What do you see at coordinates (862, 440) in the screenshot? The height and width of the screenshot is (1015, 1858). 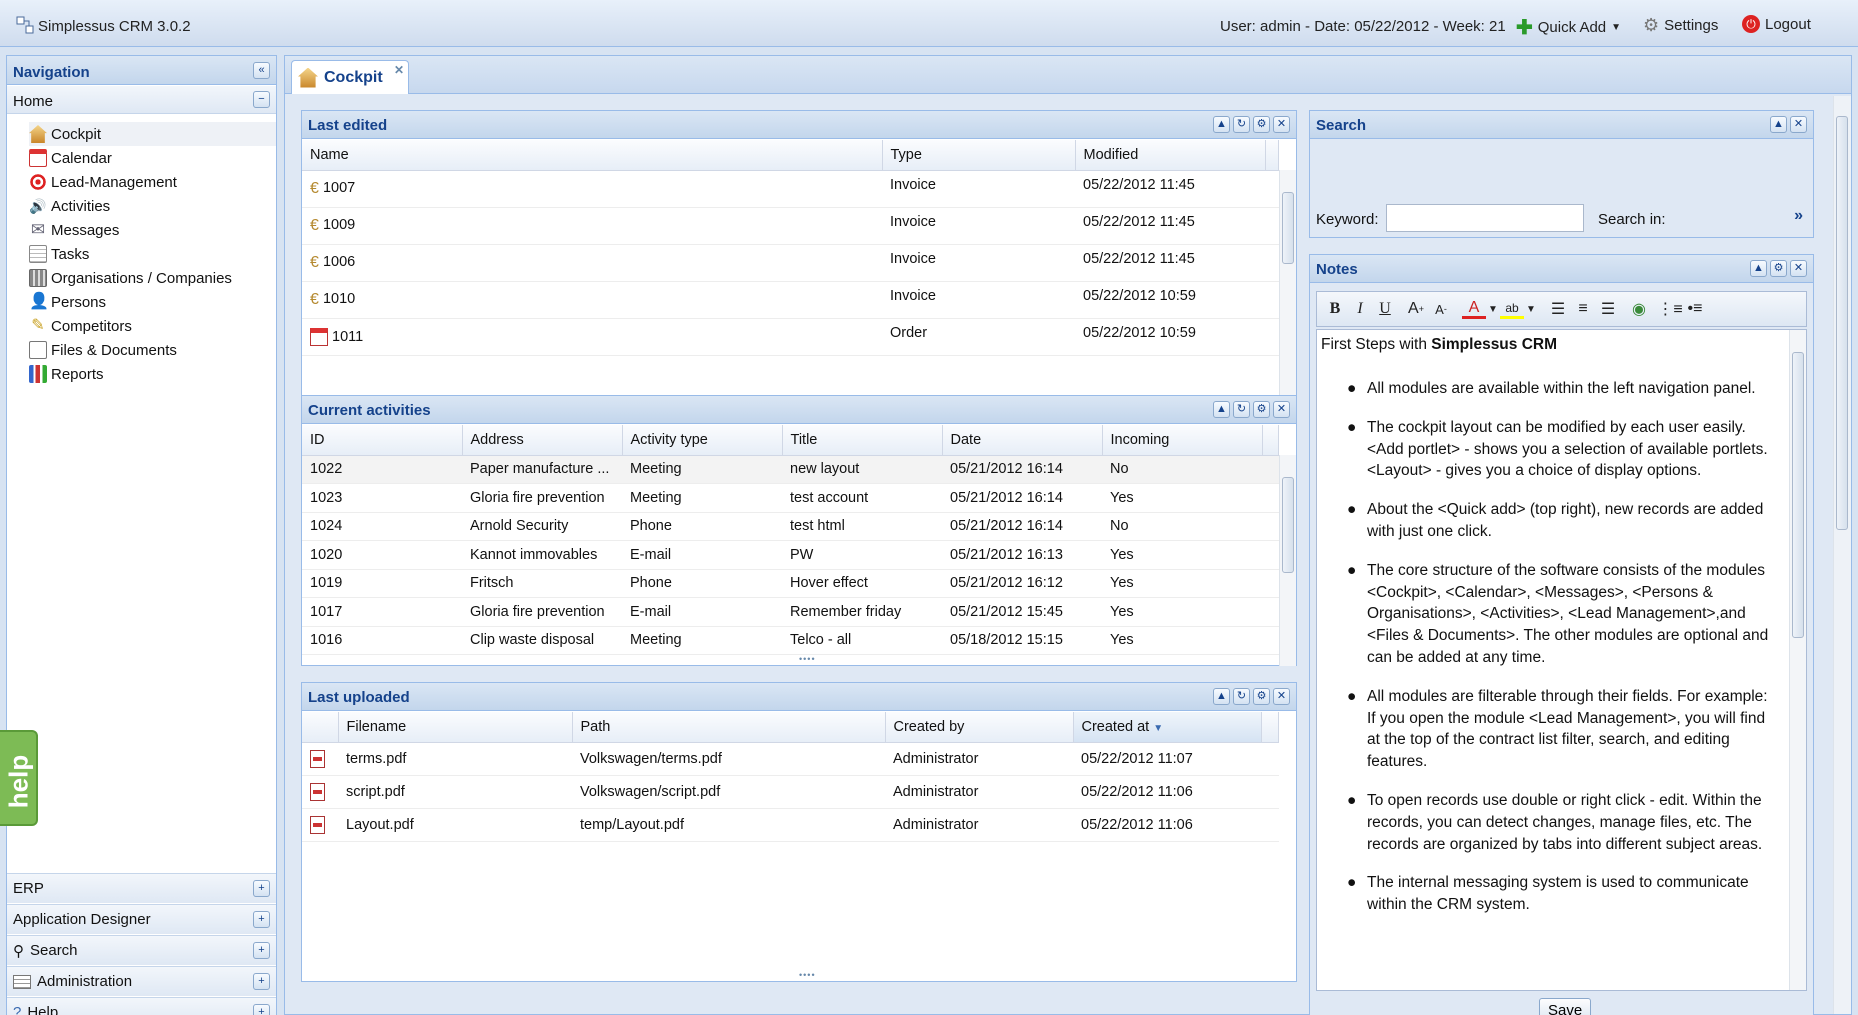 I see `column-header-title: Title` at bounding box center [862, 440].